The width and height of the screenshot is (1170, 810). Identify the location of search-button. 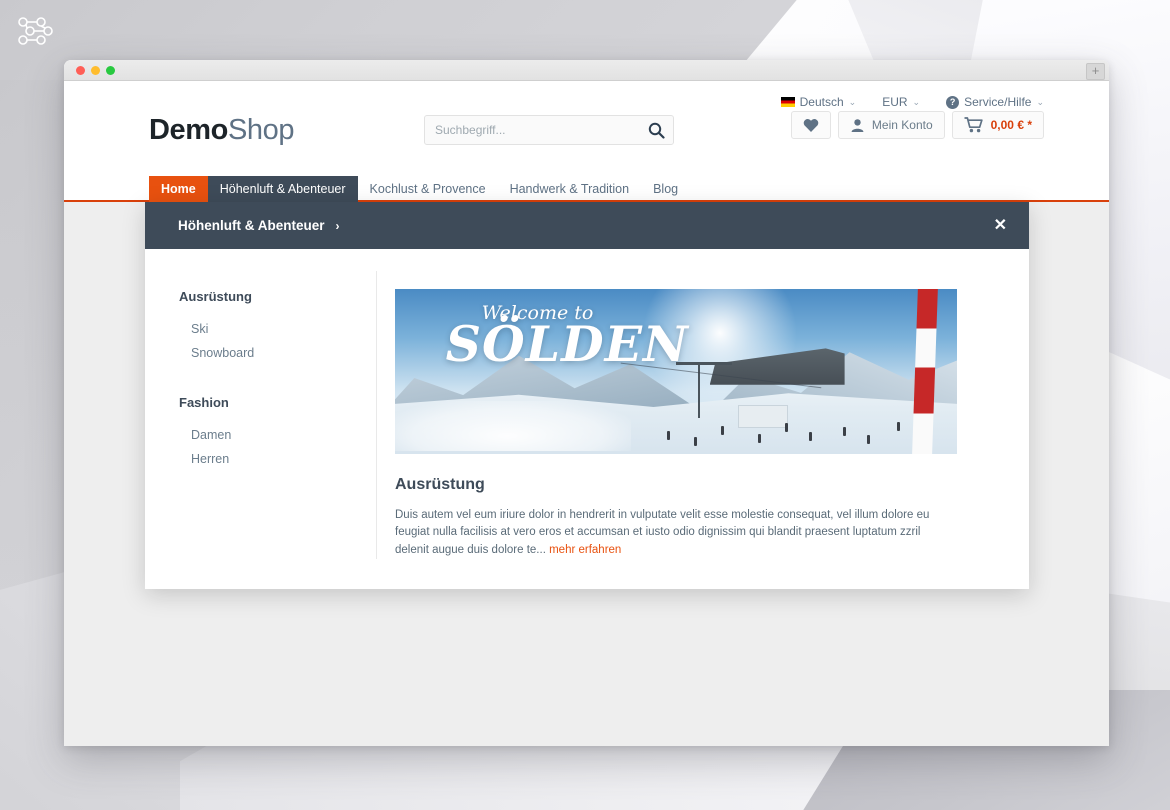
(656, 130).